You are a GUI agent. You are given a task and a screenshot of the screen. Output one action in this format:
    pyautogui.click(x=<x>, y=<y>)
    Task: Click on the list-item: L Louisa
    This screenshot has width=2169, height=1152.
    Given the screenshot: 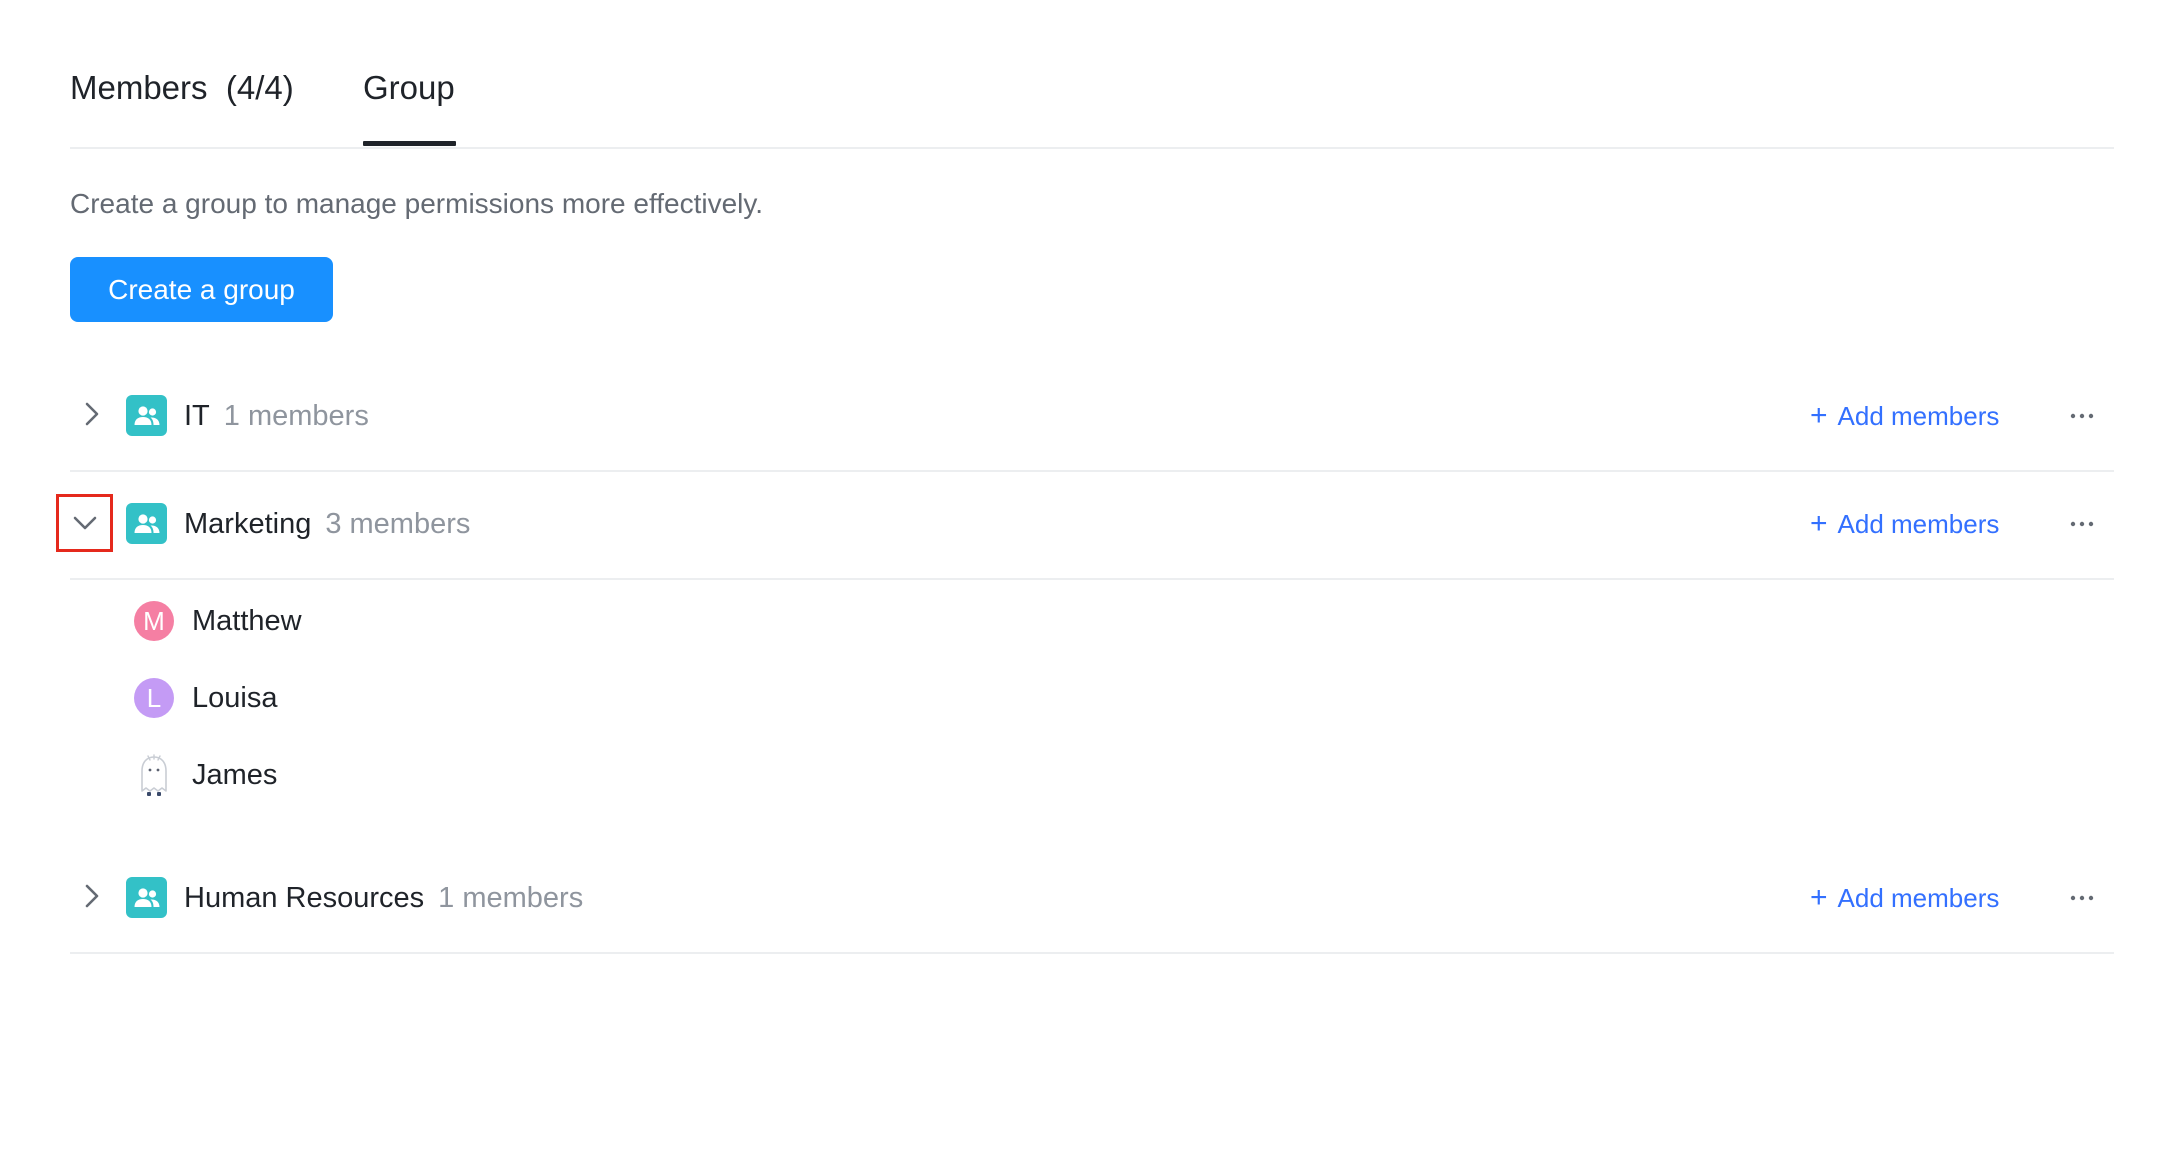 What is the action you would take?
    pyautogui.click(x=205, y=698)
    